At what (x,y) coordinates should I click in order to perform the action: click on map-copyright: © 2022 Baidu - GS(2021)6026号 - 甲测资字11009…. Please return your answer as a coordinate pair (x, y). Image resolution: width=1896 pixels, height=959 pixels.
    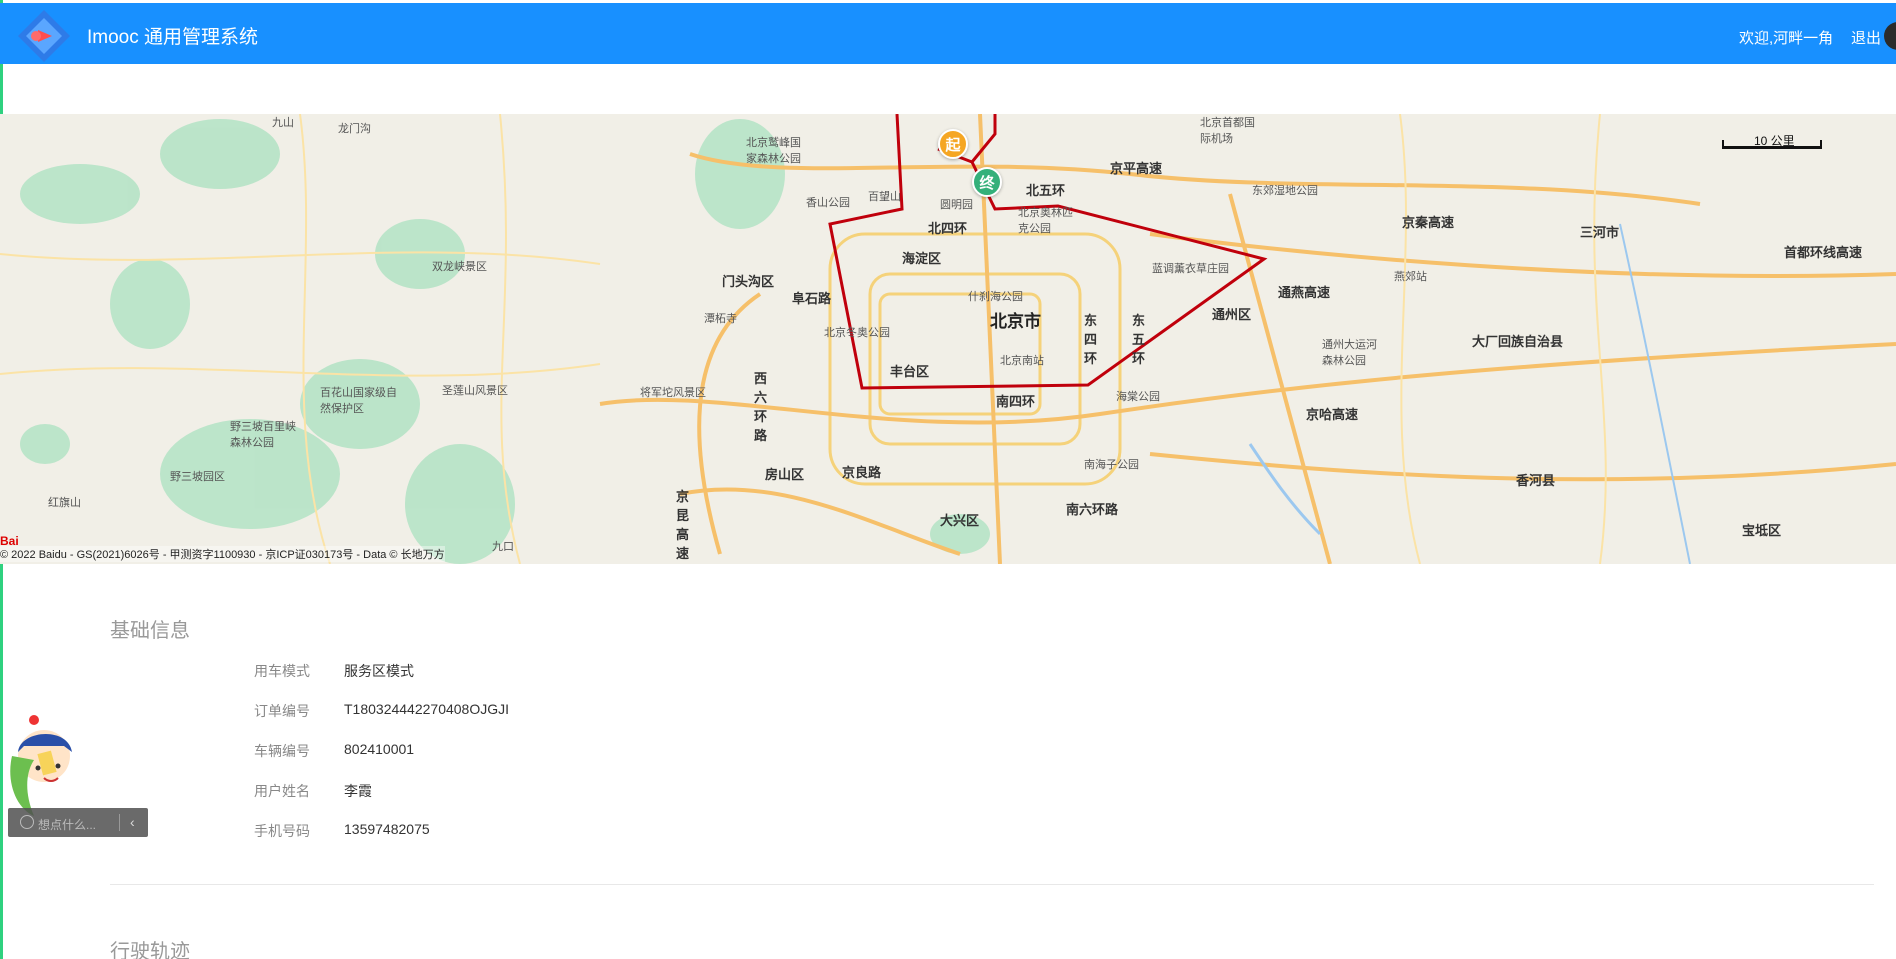
    Looking at the image, I should click on (222, 554).